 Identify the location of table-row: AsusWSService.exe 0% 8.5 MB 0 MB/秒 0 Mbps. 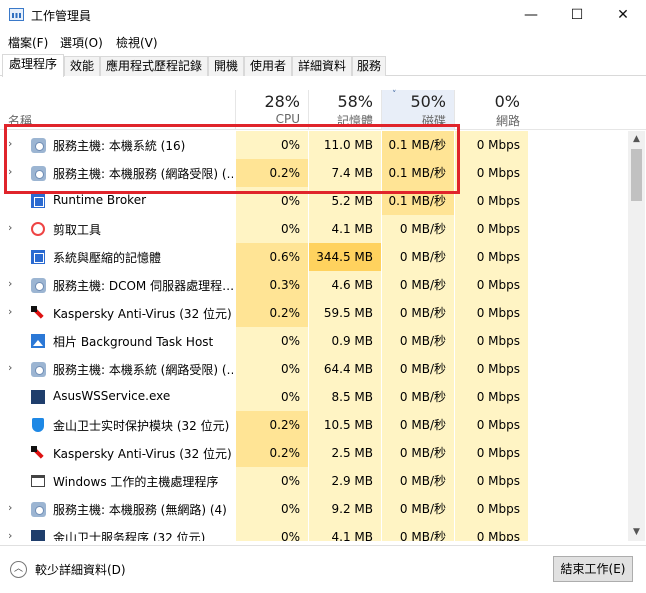
(314, 397).